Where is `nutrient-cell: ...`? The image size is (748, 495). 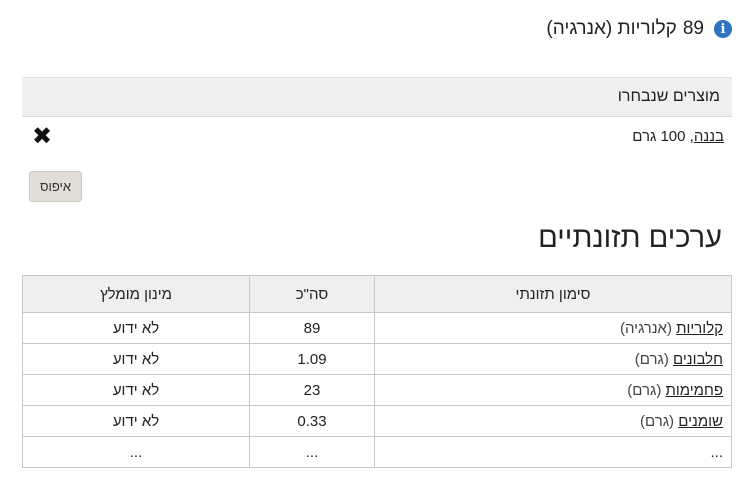 nutrient-cell: ... is located at coordinates (553, 452).